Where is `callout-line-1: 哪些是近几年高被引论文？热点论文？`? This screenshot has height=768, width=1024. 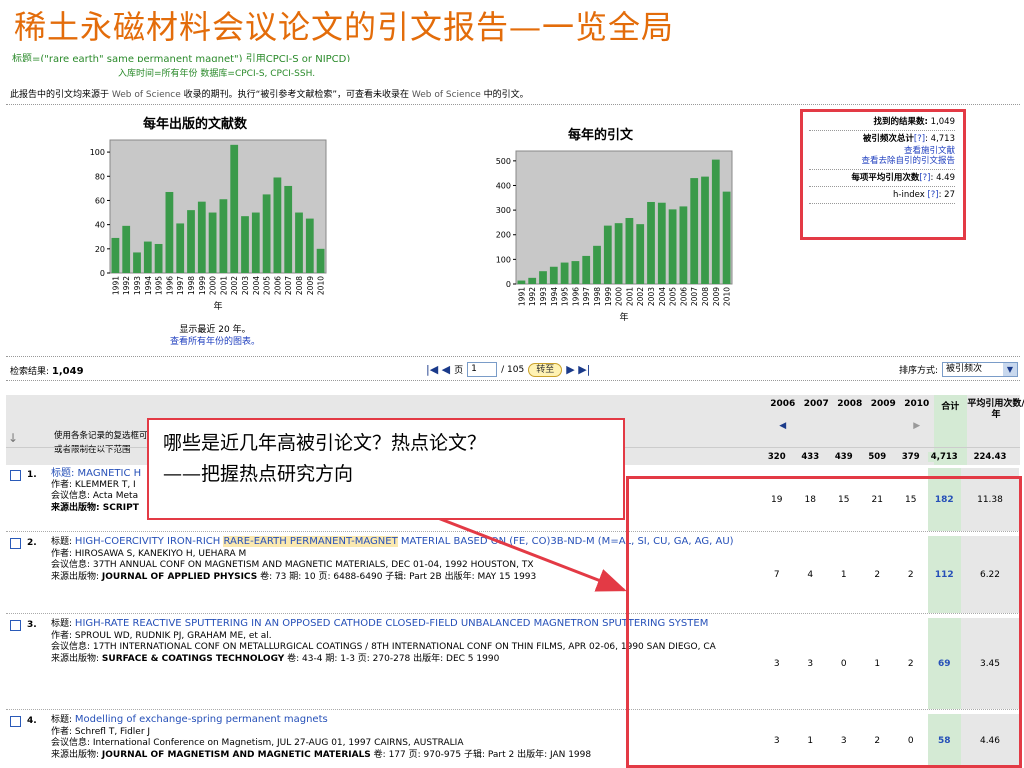 callout-line-1: 哪些是近几年高被引论文？热点论文？ is located at coordinates (325, 443).